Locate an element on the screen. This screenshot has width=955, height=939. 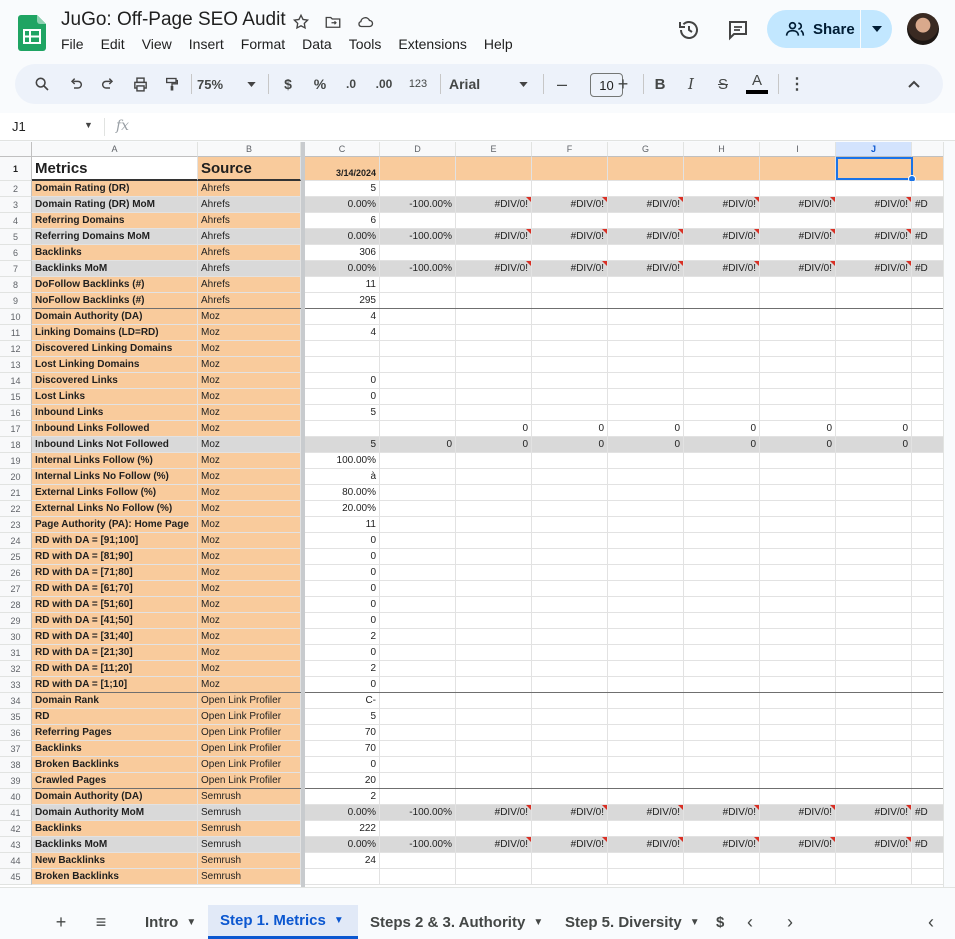
value-cell: 0.00% is located at coordinates (342, 237).